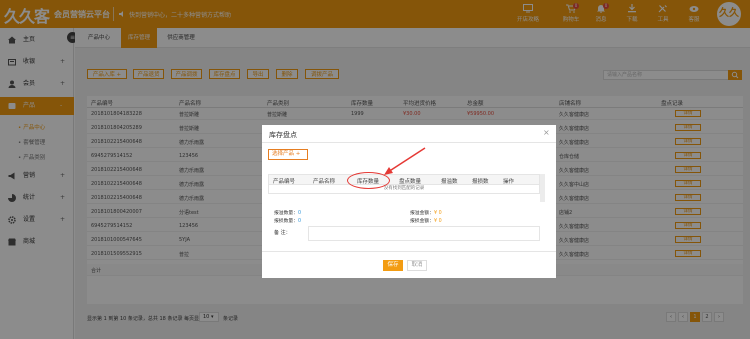 The image size is (750, 339). I want to click on col-product-name: 产品名称, so click(324, 182).